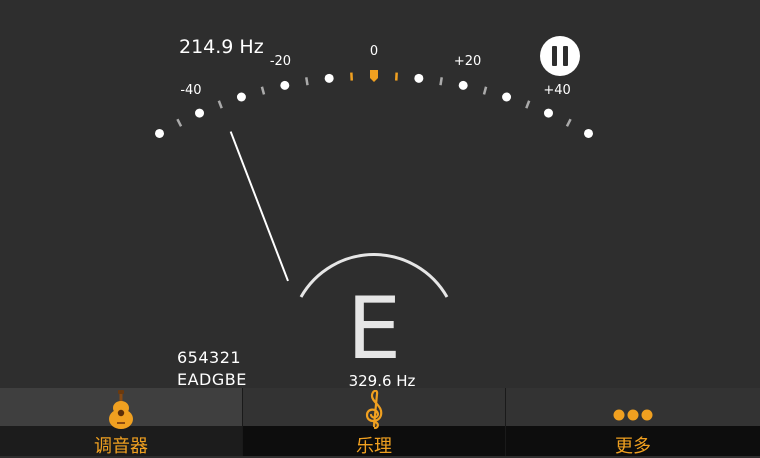  Describe the element at coordinates (467, 61) in the screenshot. I see `scale-label: +20` at that location.